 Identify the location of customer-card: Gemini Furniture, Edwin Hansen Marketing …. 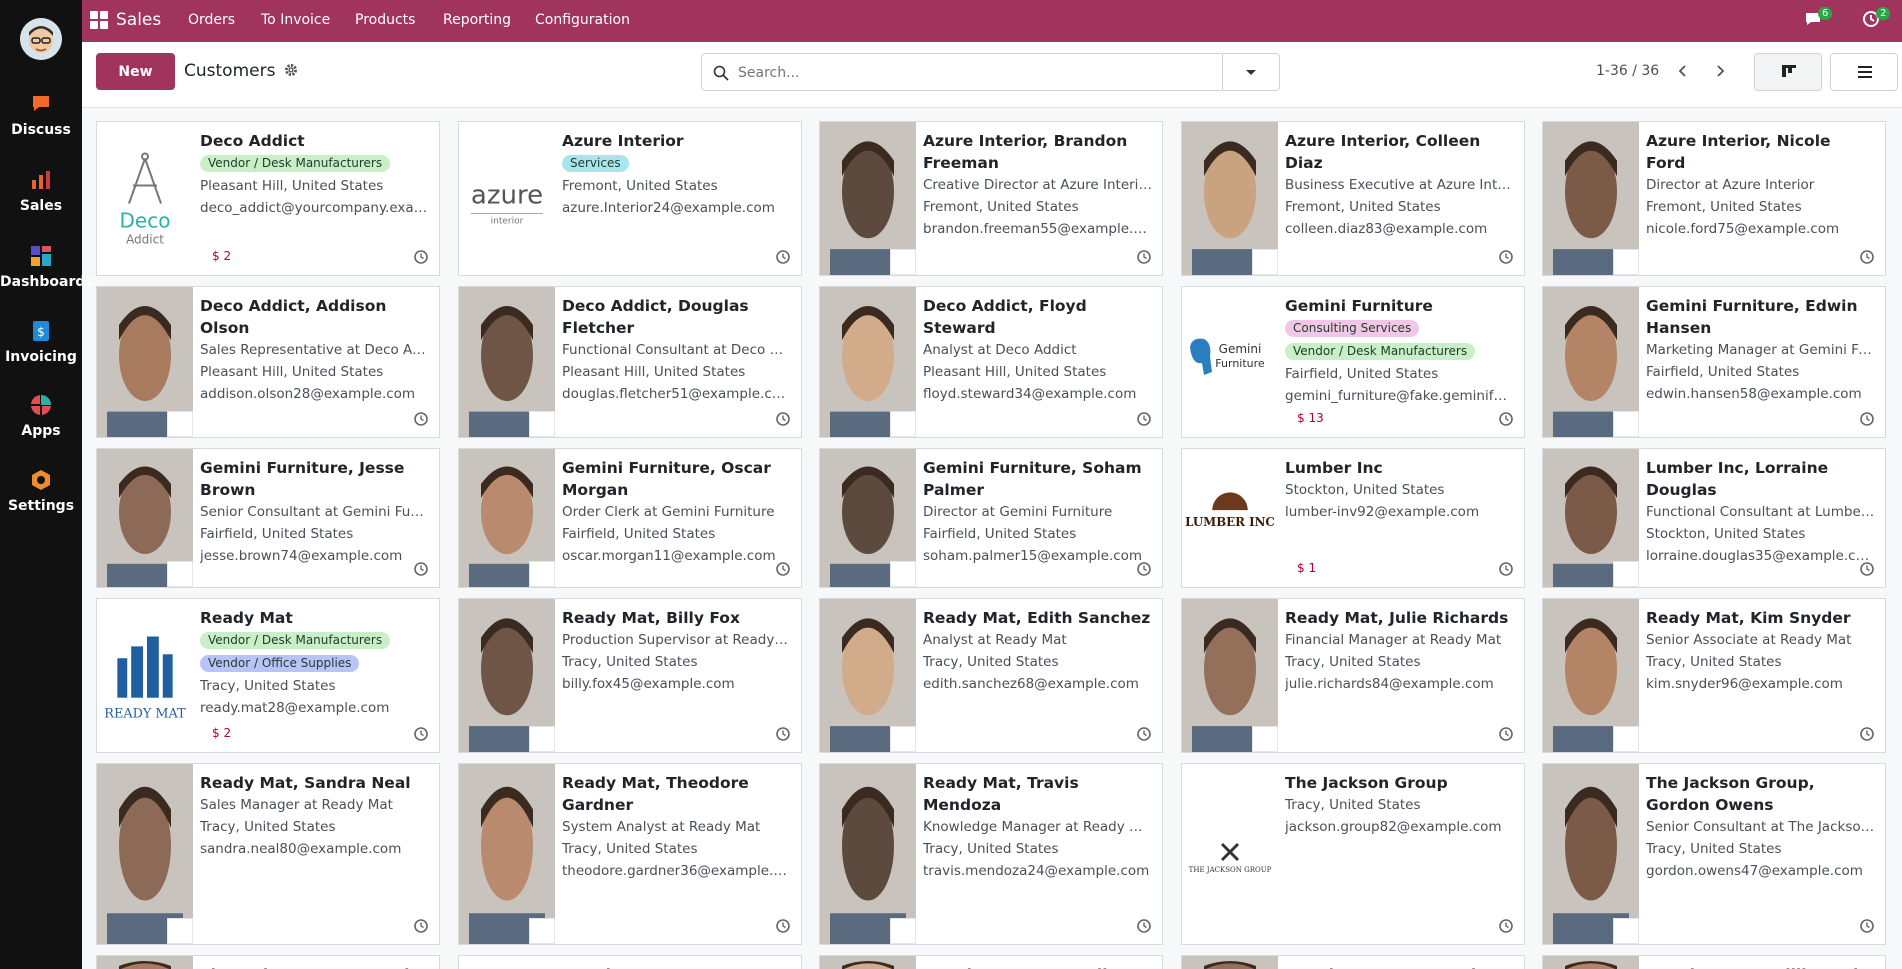
(1714, 362).